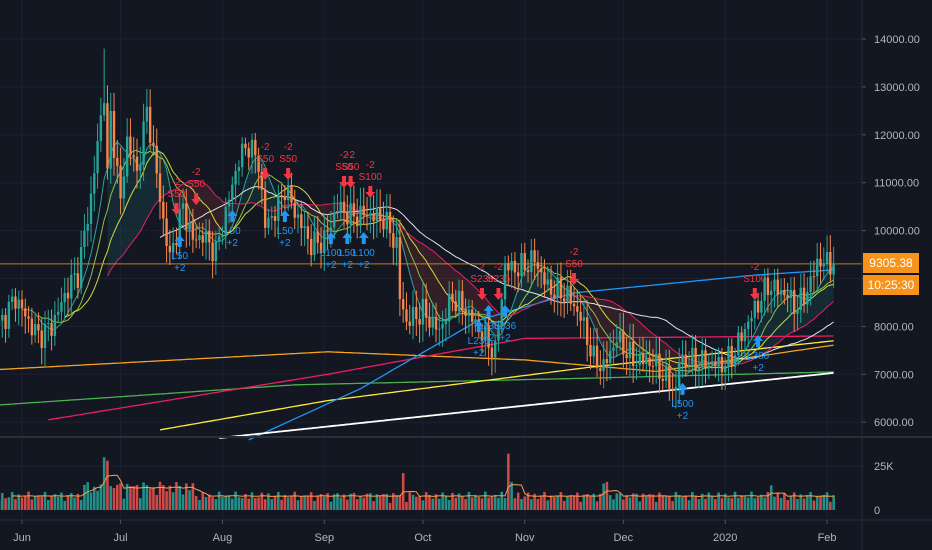 The image size is (932, 550). Describe the element at coordinates (894, 327) in the screenshot. I see `price-tick-label: 8000.00` at that location.